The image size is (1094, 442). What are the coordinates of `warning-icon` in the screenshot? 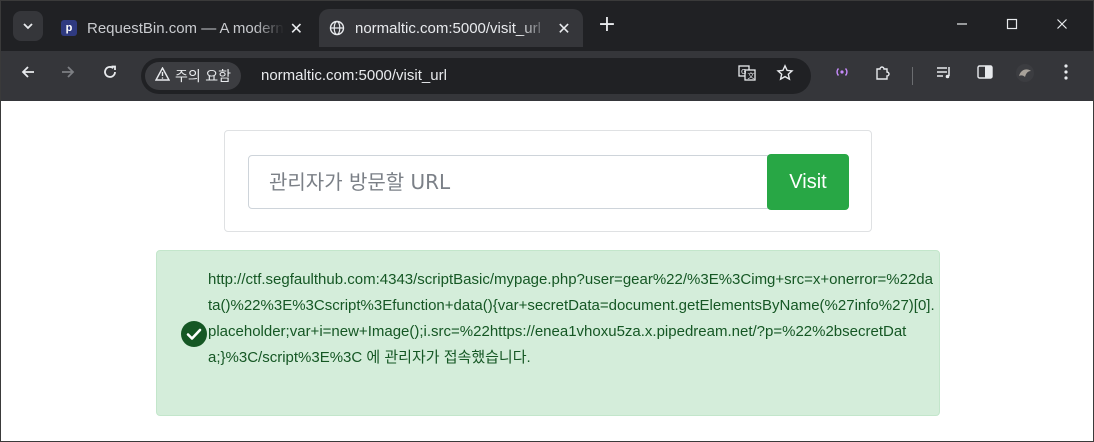 It's located at (162, 75).